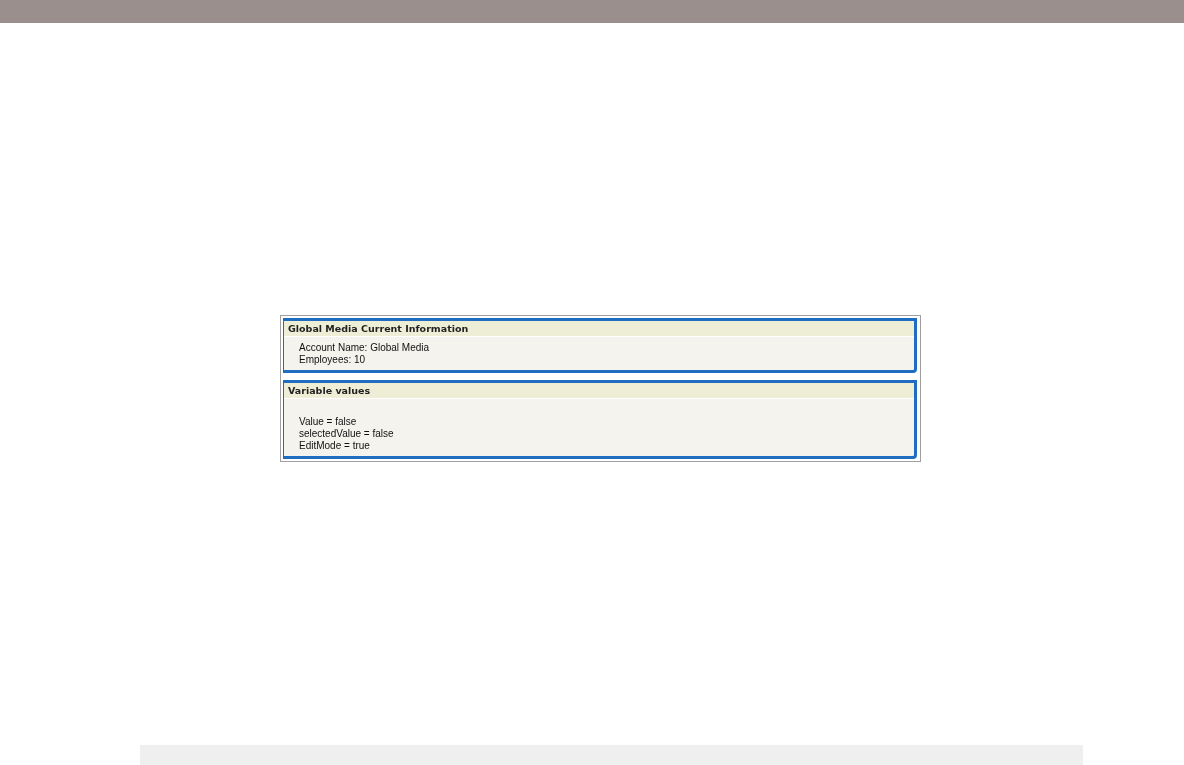 Image resolution: width=1184 pixels, height=765 pixels. What do you see at coordinates (333, 360) in the screenshot?
I see `info-line: Employees: 10` at bounding box center [333, 360].